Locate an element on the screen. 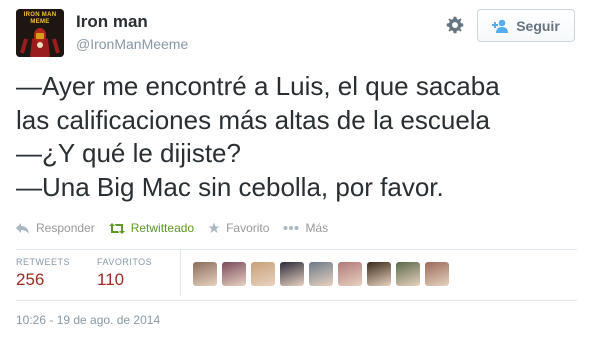 Image resolution: width=613 pixels, height=340 pixels. retweets-stat: RETWEETS 256 is located at coordinates (43, 273).